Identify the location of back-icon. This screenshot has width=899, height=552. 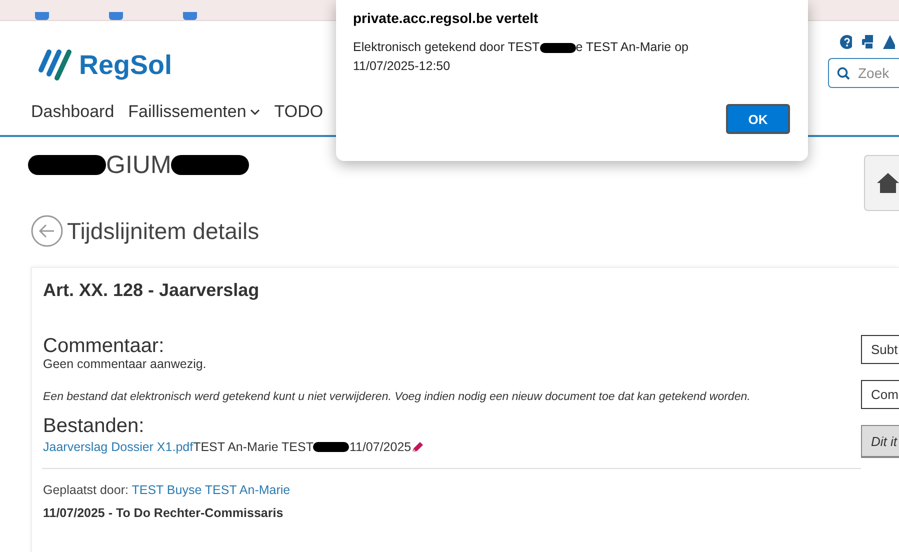
(47, 231).